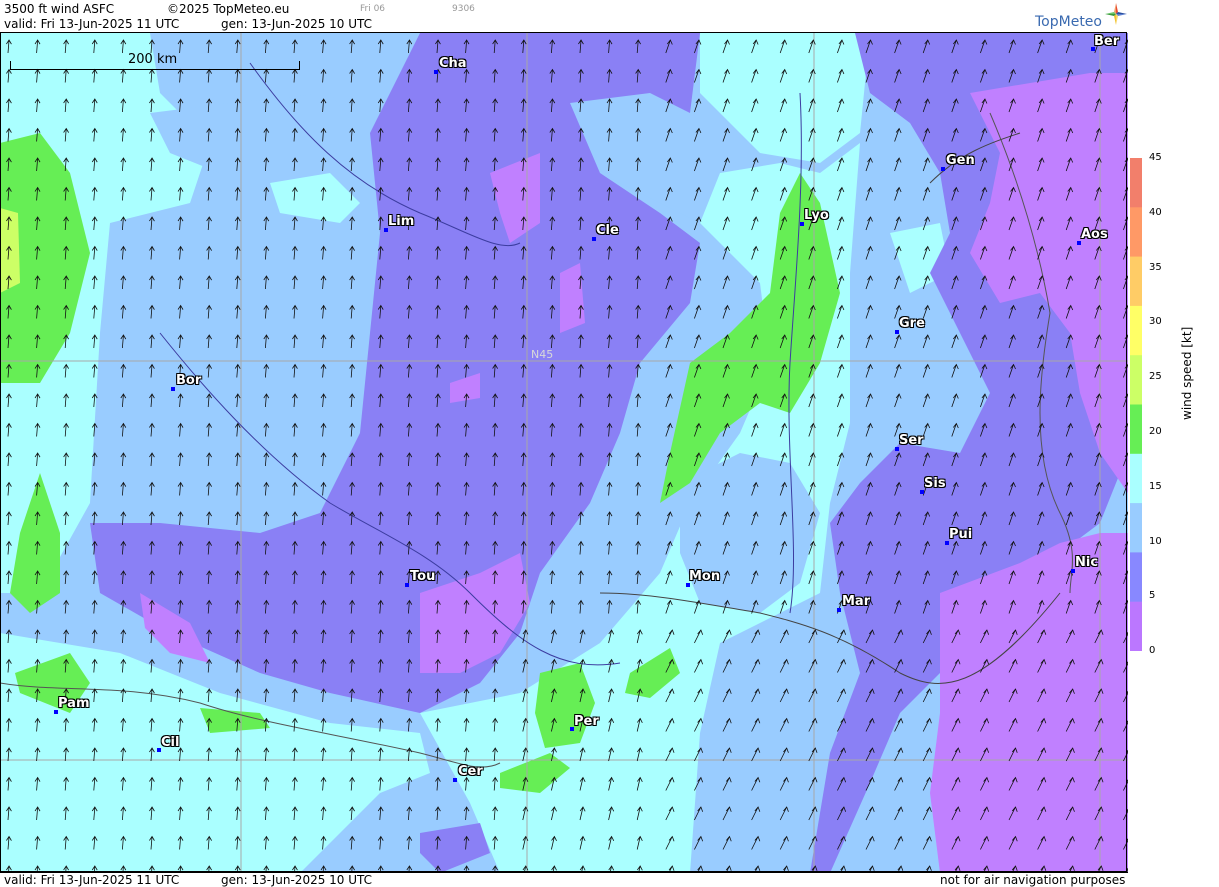 The width and height of the screenshot is (1219, 887). I want to click on city-label: Cil, so click(170, 742).